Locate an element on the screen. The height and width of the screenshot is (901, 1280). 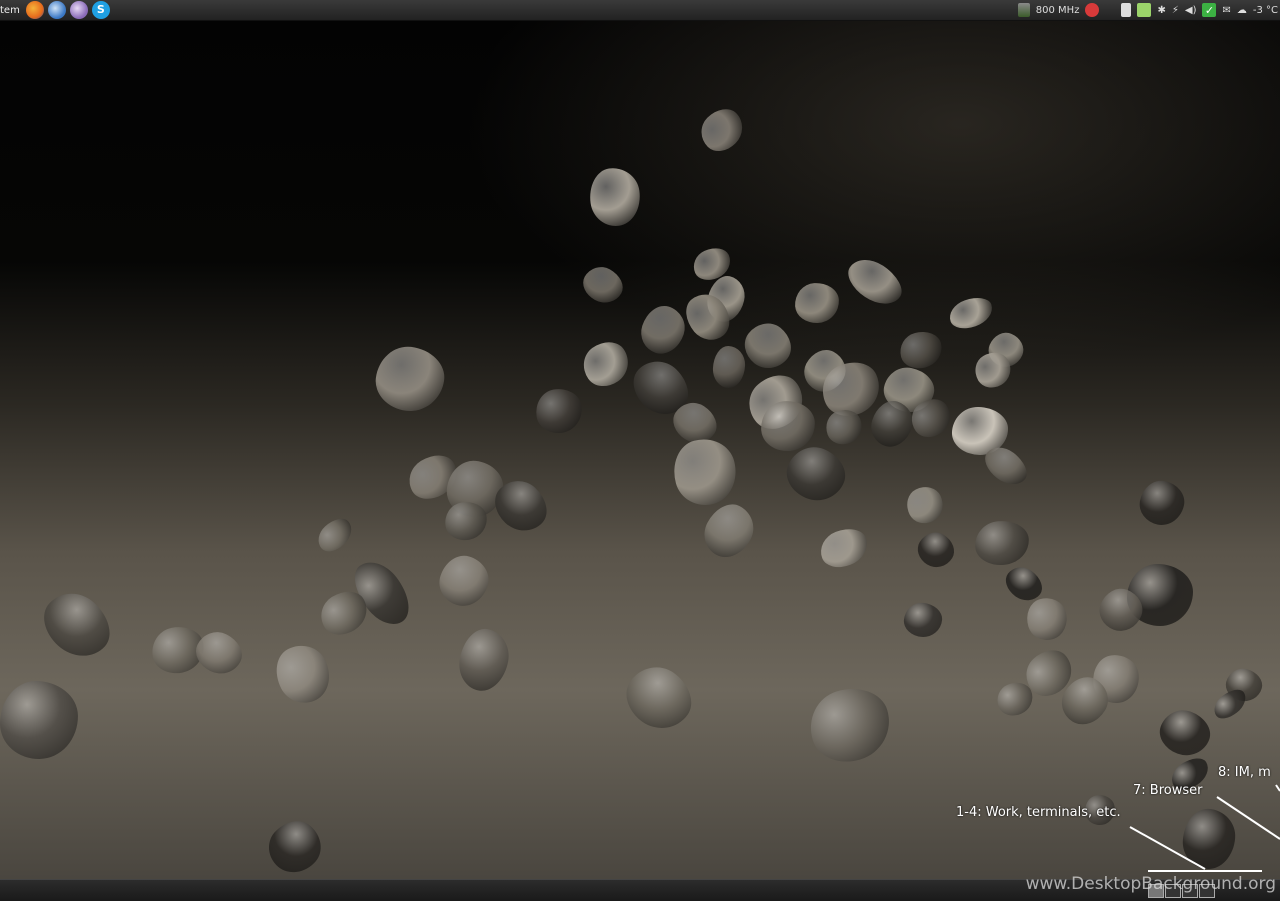
system-tray: 800 MHz ✱ ⚡ ◀) ✓ ✉ ☁ -3 °C is located at coordinates (1147, 10).